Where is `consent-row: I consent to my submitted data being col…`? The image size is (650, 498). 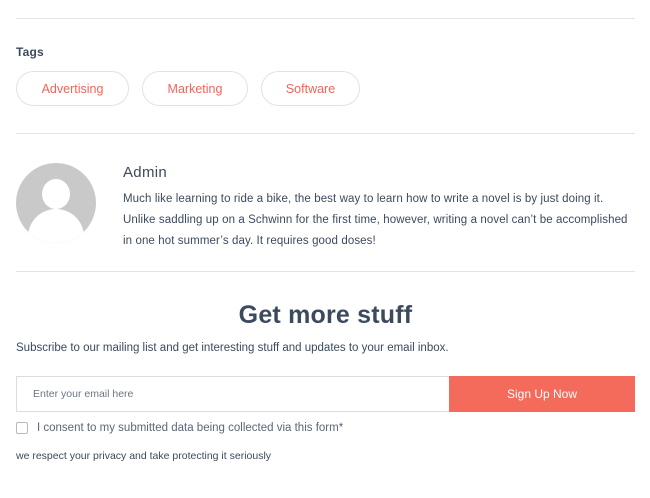 consent-row: I consent to my submitted data being col… is located at coordinates (179, 428).